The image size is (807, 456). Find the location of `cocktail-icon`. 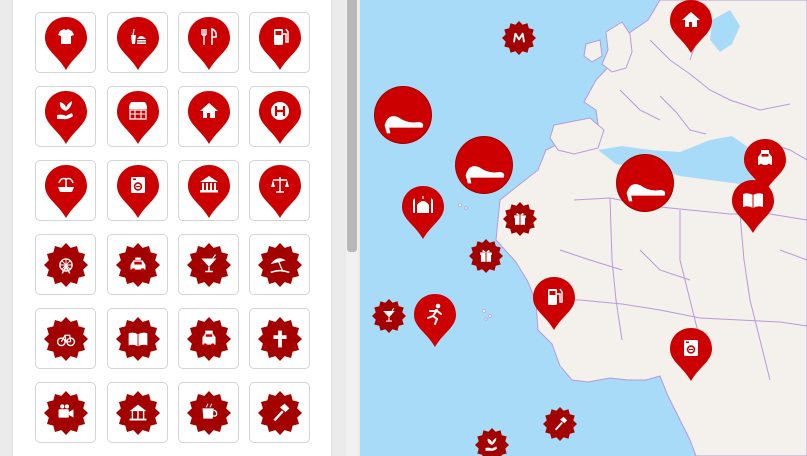

cocktail-icon is located at coordinates (208, 264).